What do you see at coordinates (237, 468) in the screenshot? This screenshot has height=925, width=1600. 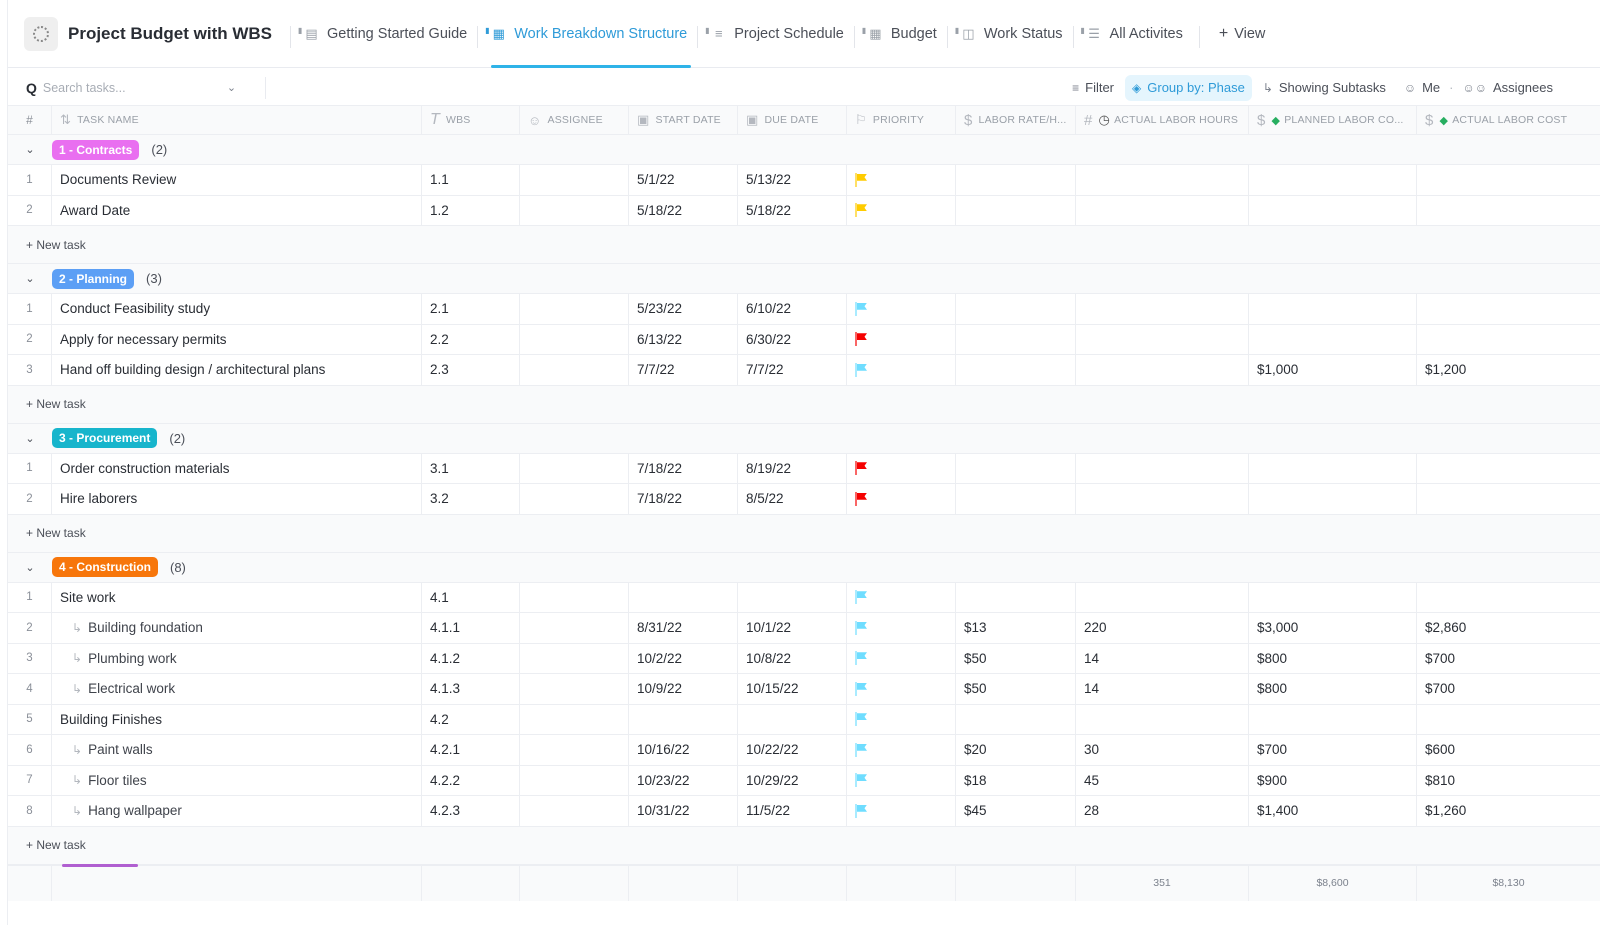 I see `task-name-cell: Order construction materials` at bounding box center [237, 468].